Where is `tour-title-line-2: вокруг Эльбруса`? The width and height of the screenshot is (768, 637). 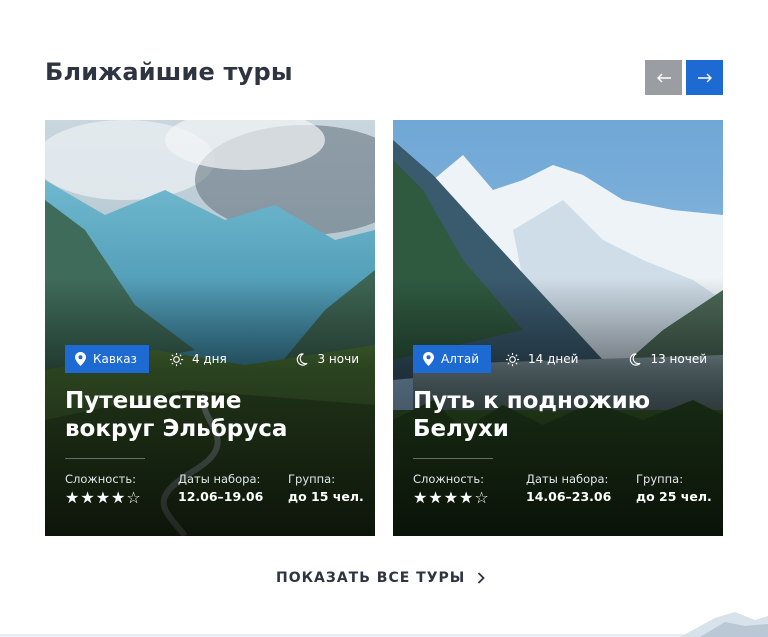 tour-title-line-2: вокруг Эльбруса is located at coordinates (176, 429).